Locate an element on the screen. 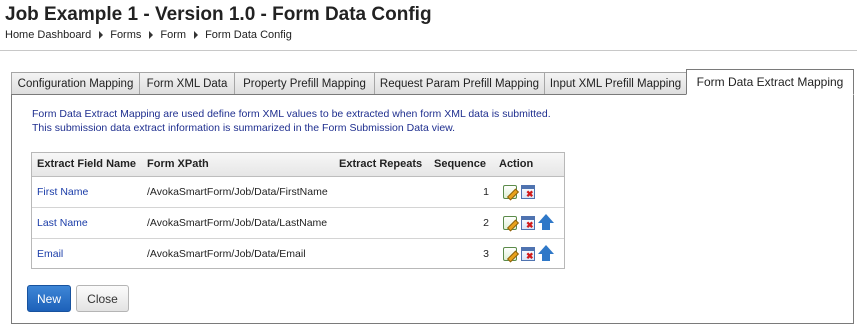 The image size is (857, 329). header-form-xpath: Form XPath is located at coordinates (178, 164).